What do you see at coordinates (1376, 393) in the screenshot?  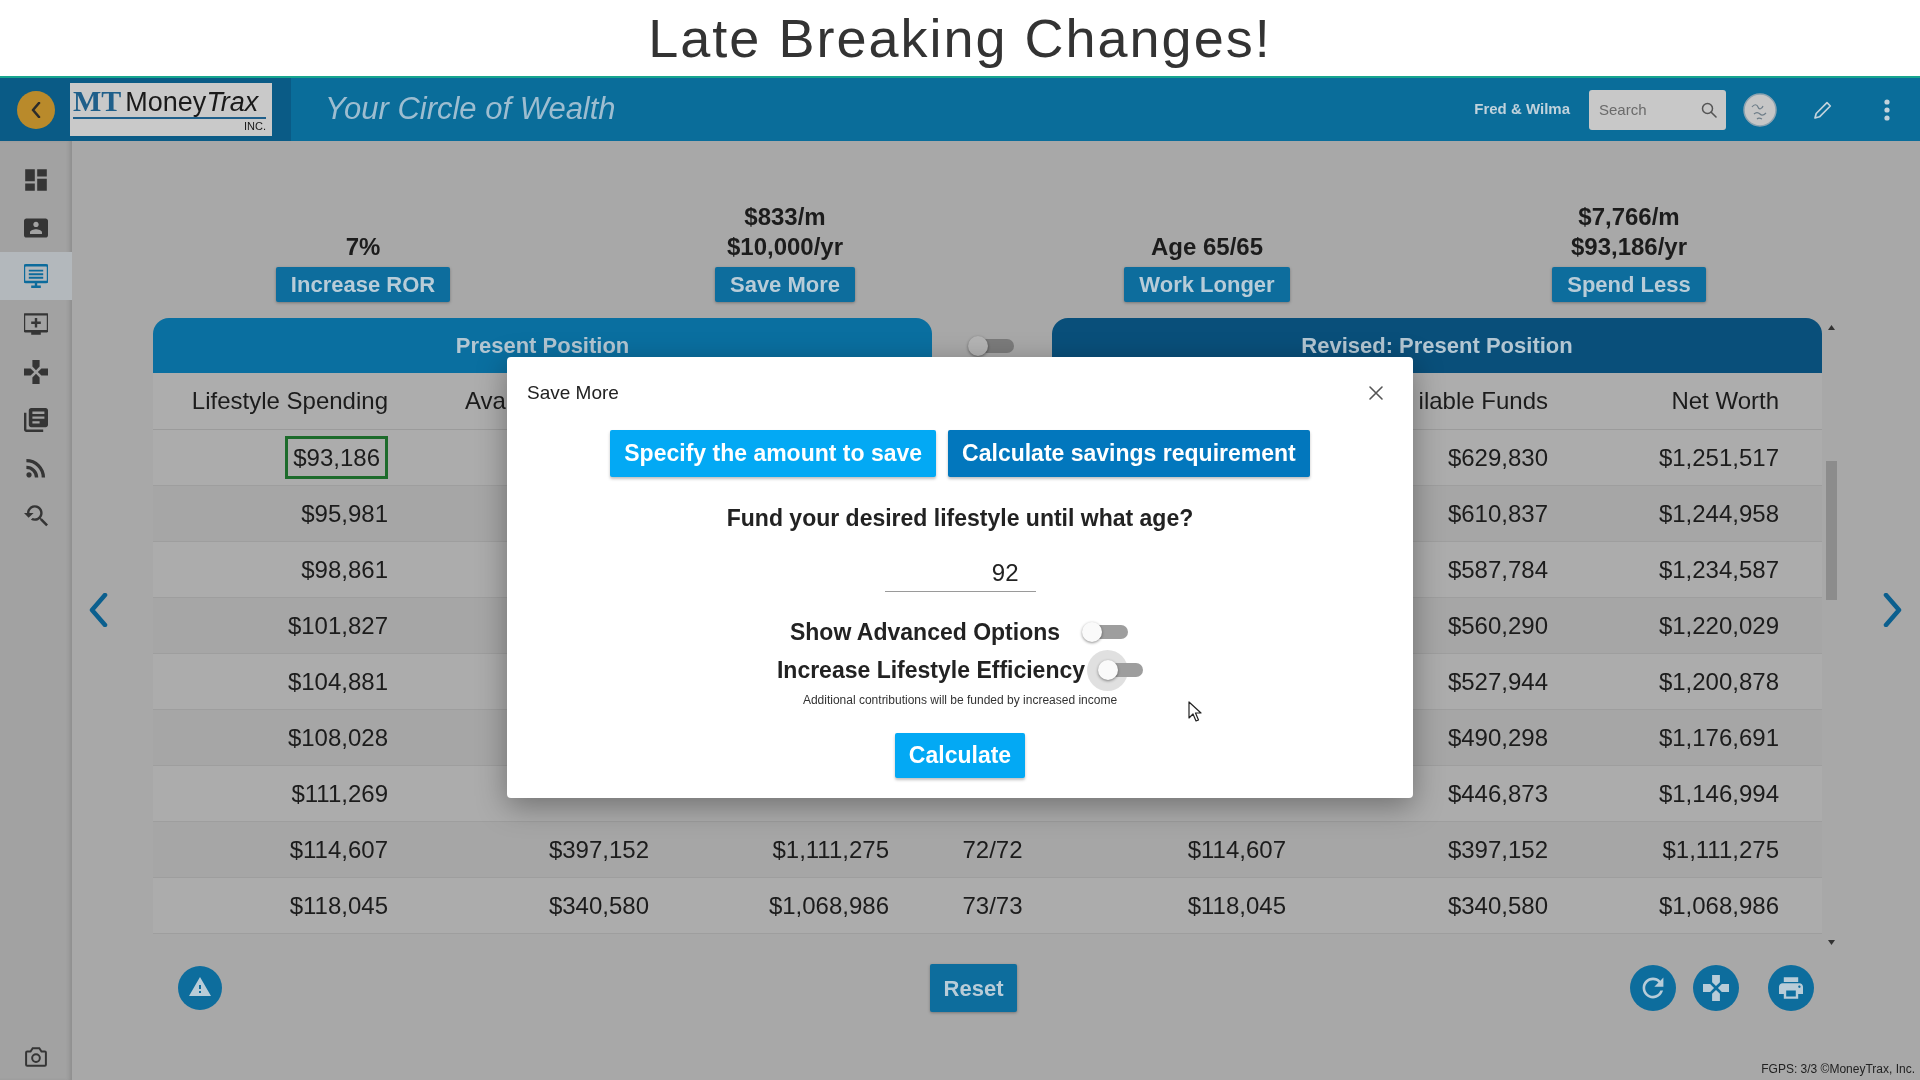 I see `close-icon` at bounding box center [1376, 393].